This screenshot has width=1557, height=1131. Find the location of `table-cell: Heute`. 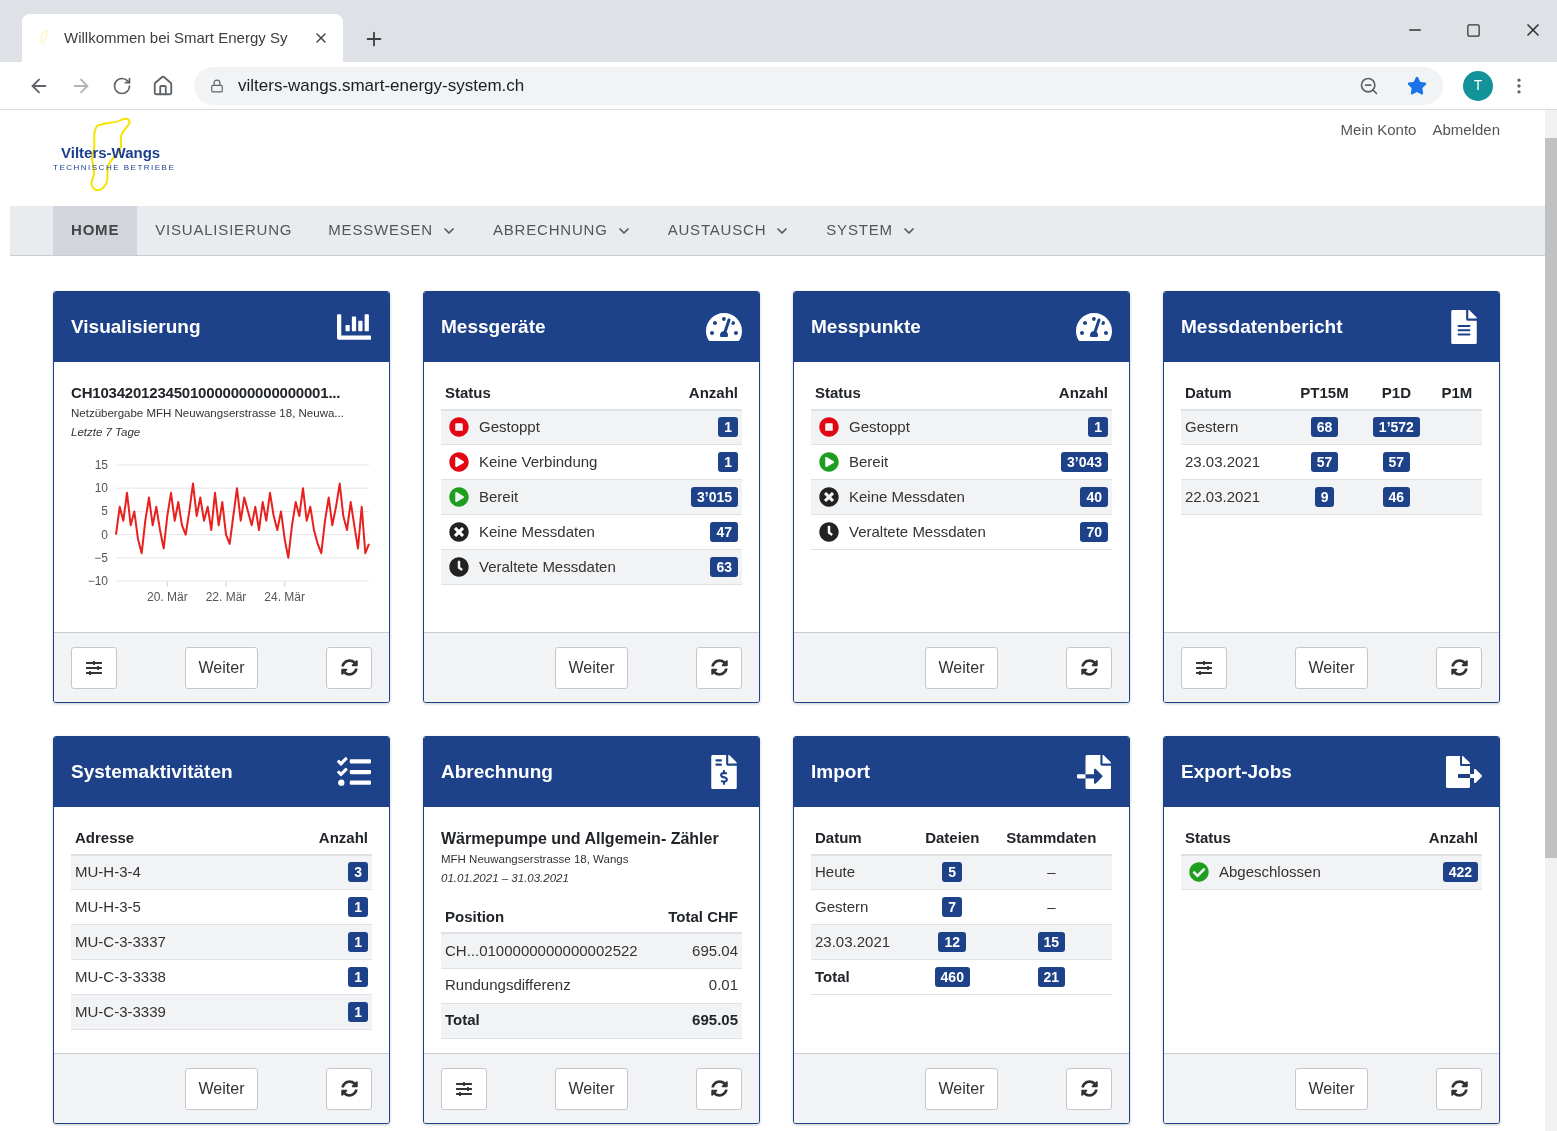

table-cell: Heute is located at coordinates (862, 872).